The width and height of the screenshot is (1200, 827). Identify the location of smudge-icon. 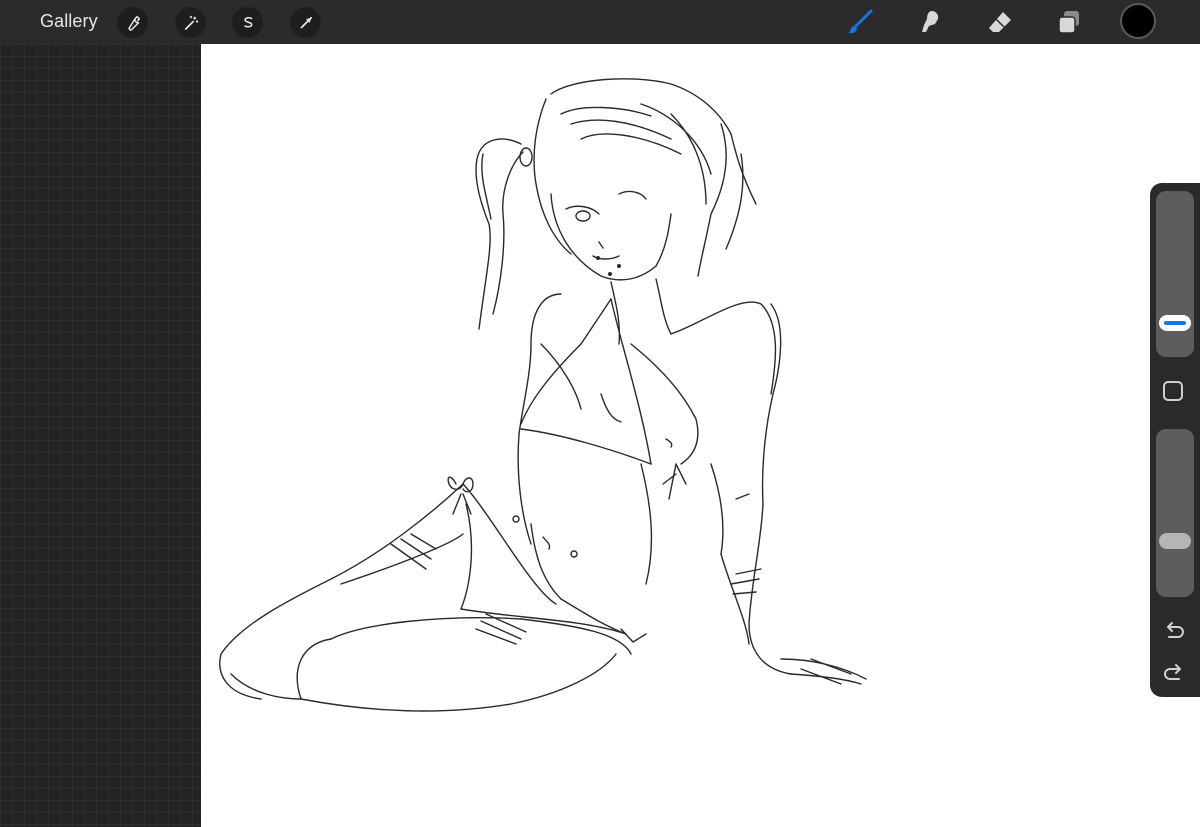
(930, 21).